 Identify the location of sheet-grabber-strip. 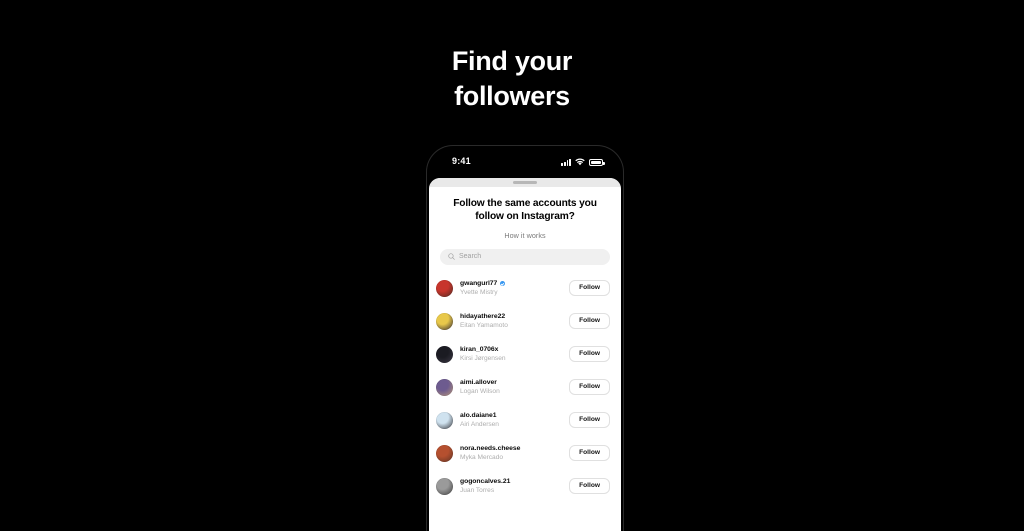
(525, 182).